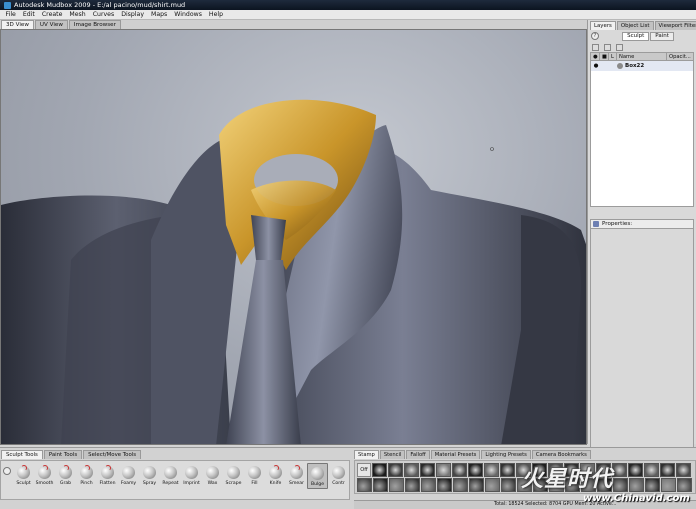 Image resolution: width=696 pixels, height=509 pixels. What do you see at coordinates (149, 472) in the screenshot?
I see `spray-tool-icon` at bounding box center [149, 472].